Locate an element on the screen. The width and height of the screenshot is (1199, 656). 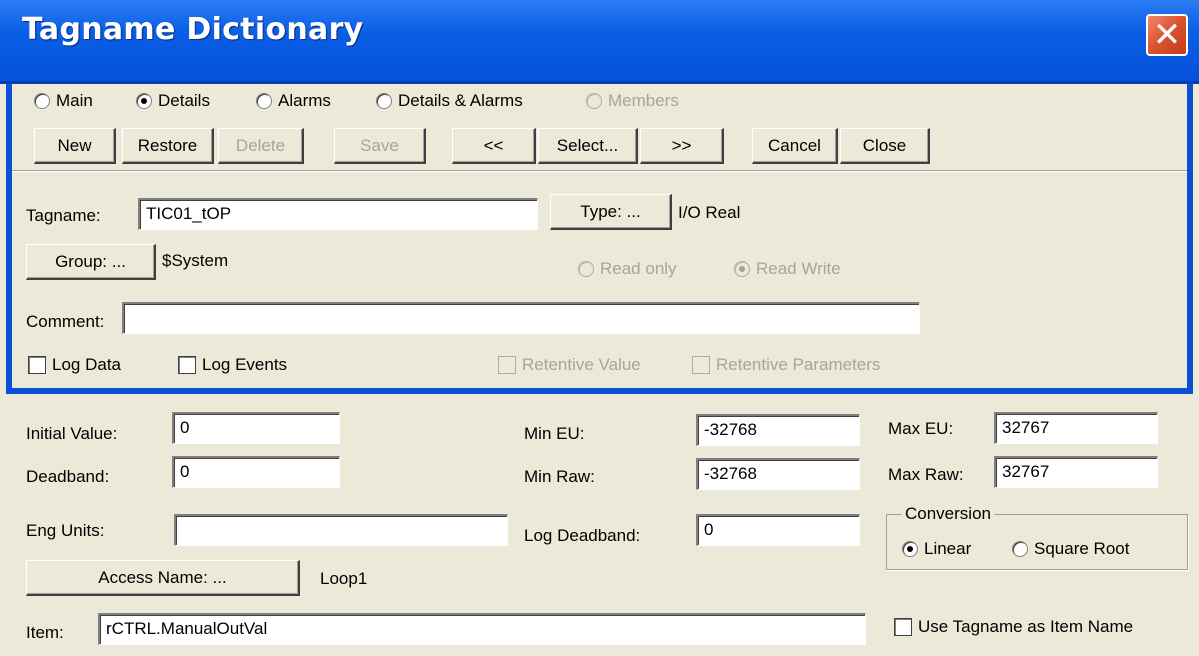
log-deadband-label: Log Deadband: is located at coordinates (582, 535).